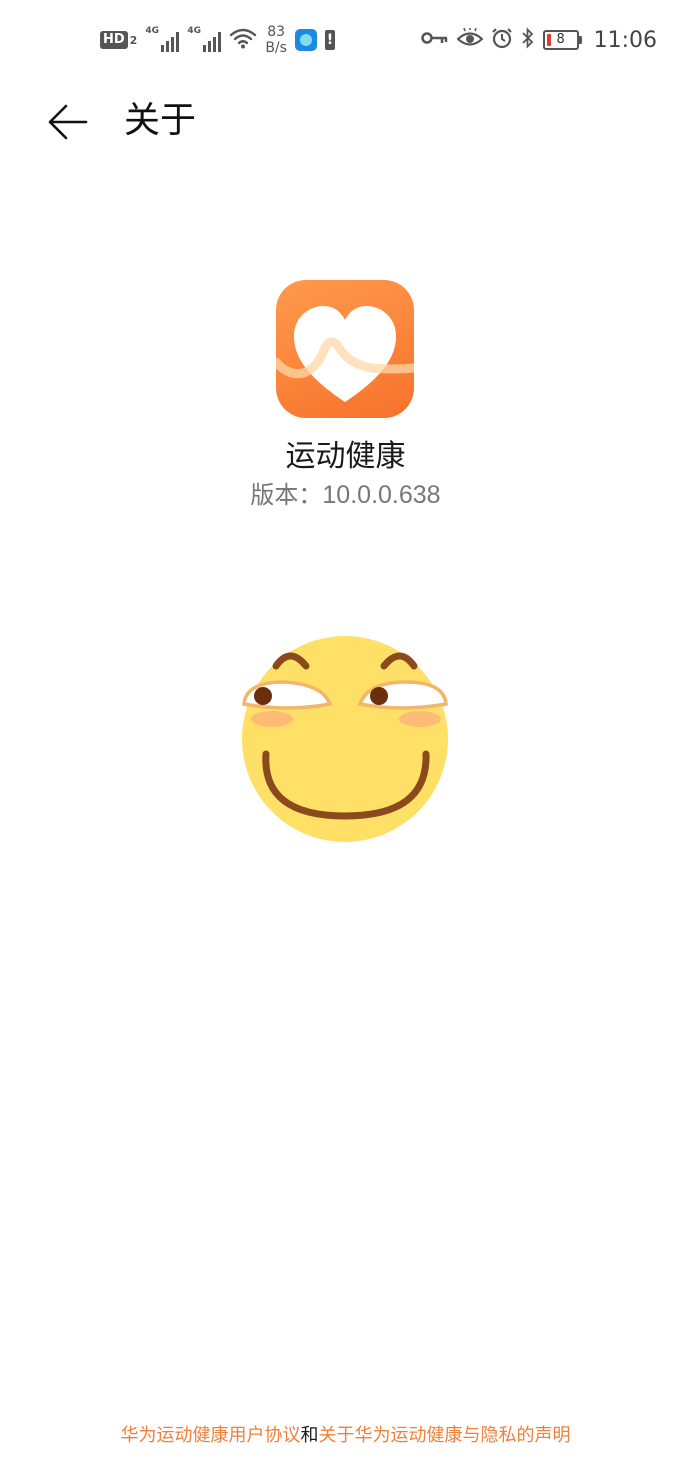  I want to click on battery-alert-icon, so click(329, 40).